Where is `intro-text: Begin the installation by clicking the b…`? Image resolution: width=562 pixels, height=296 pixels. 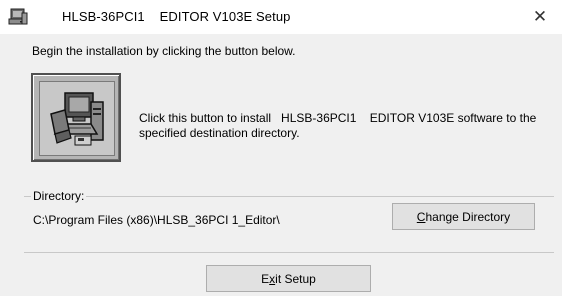
intro-text: Begin the installation by clicking the b… is located at coordinates (164, 51).